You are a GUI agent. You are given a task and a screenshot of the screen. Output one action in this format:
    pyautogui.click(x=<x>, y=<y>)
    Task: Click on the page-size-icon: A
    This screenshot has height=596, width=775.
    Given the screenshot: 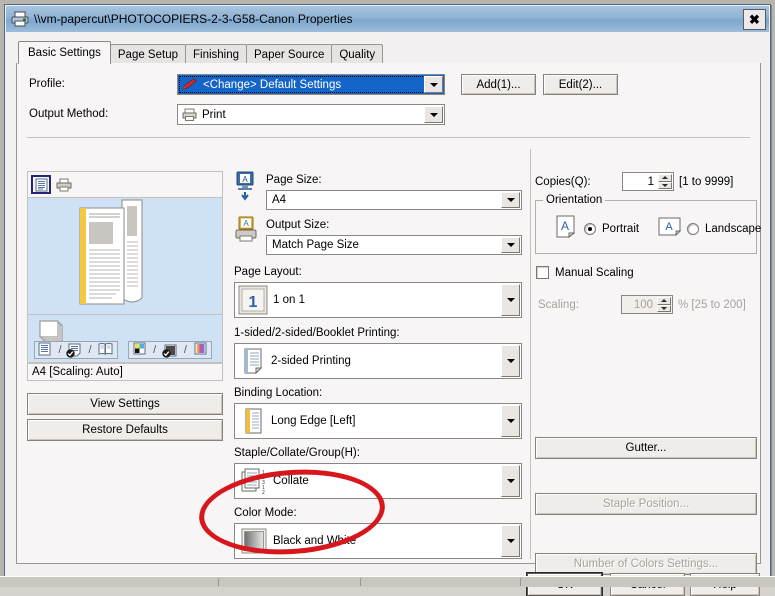 What is the action you would take?
    pyautogui.click(x=245, y=187)
    